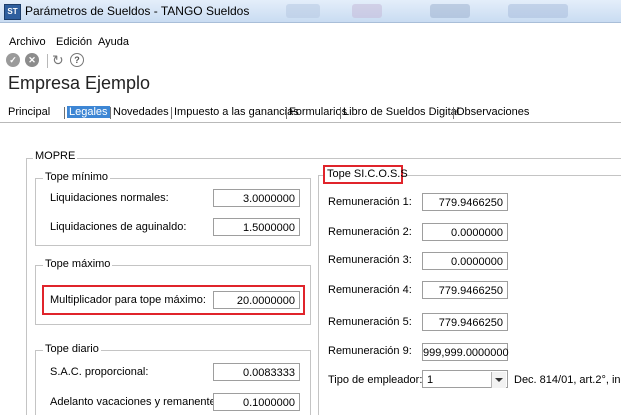 This screenshot has width=621, height=415. What do you see at coordinates (72, 349) in the screenshot?
I see `tope-diario-title: Tope diario` at bounding box center [72, 349].